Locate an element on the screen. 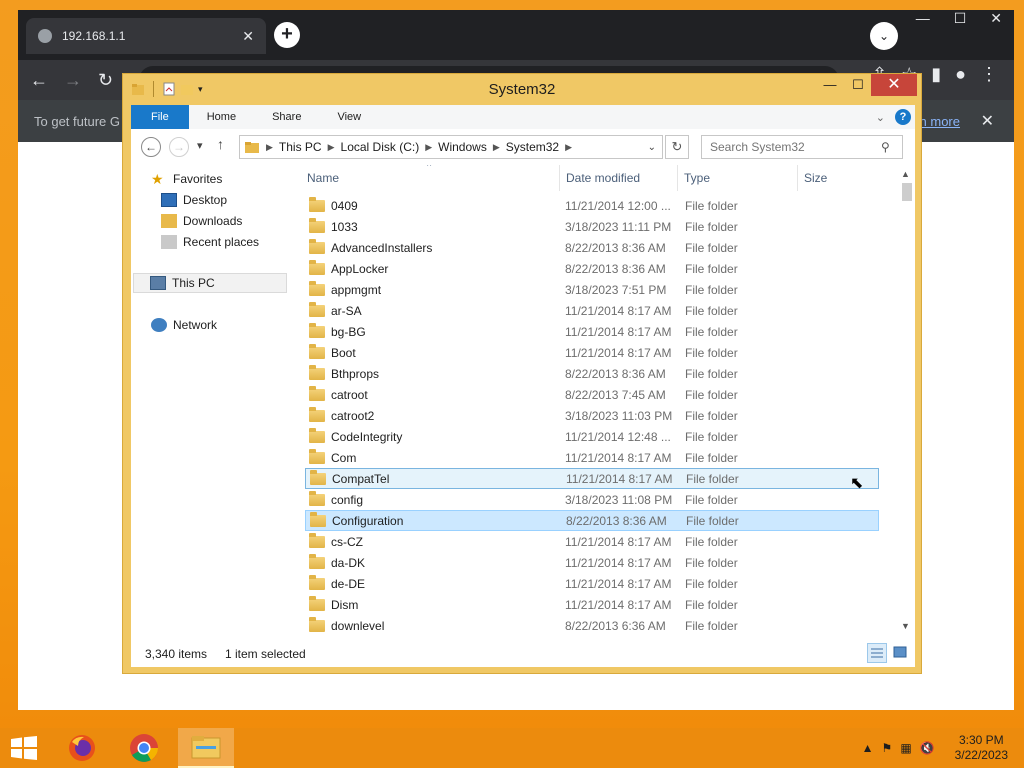 This screenshot has width=1024, height=768. table-row: AppLocker 8/22/2013 8:36 AM File folder is located at coordinates (592, 268).